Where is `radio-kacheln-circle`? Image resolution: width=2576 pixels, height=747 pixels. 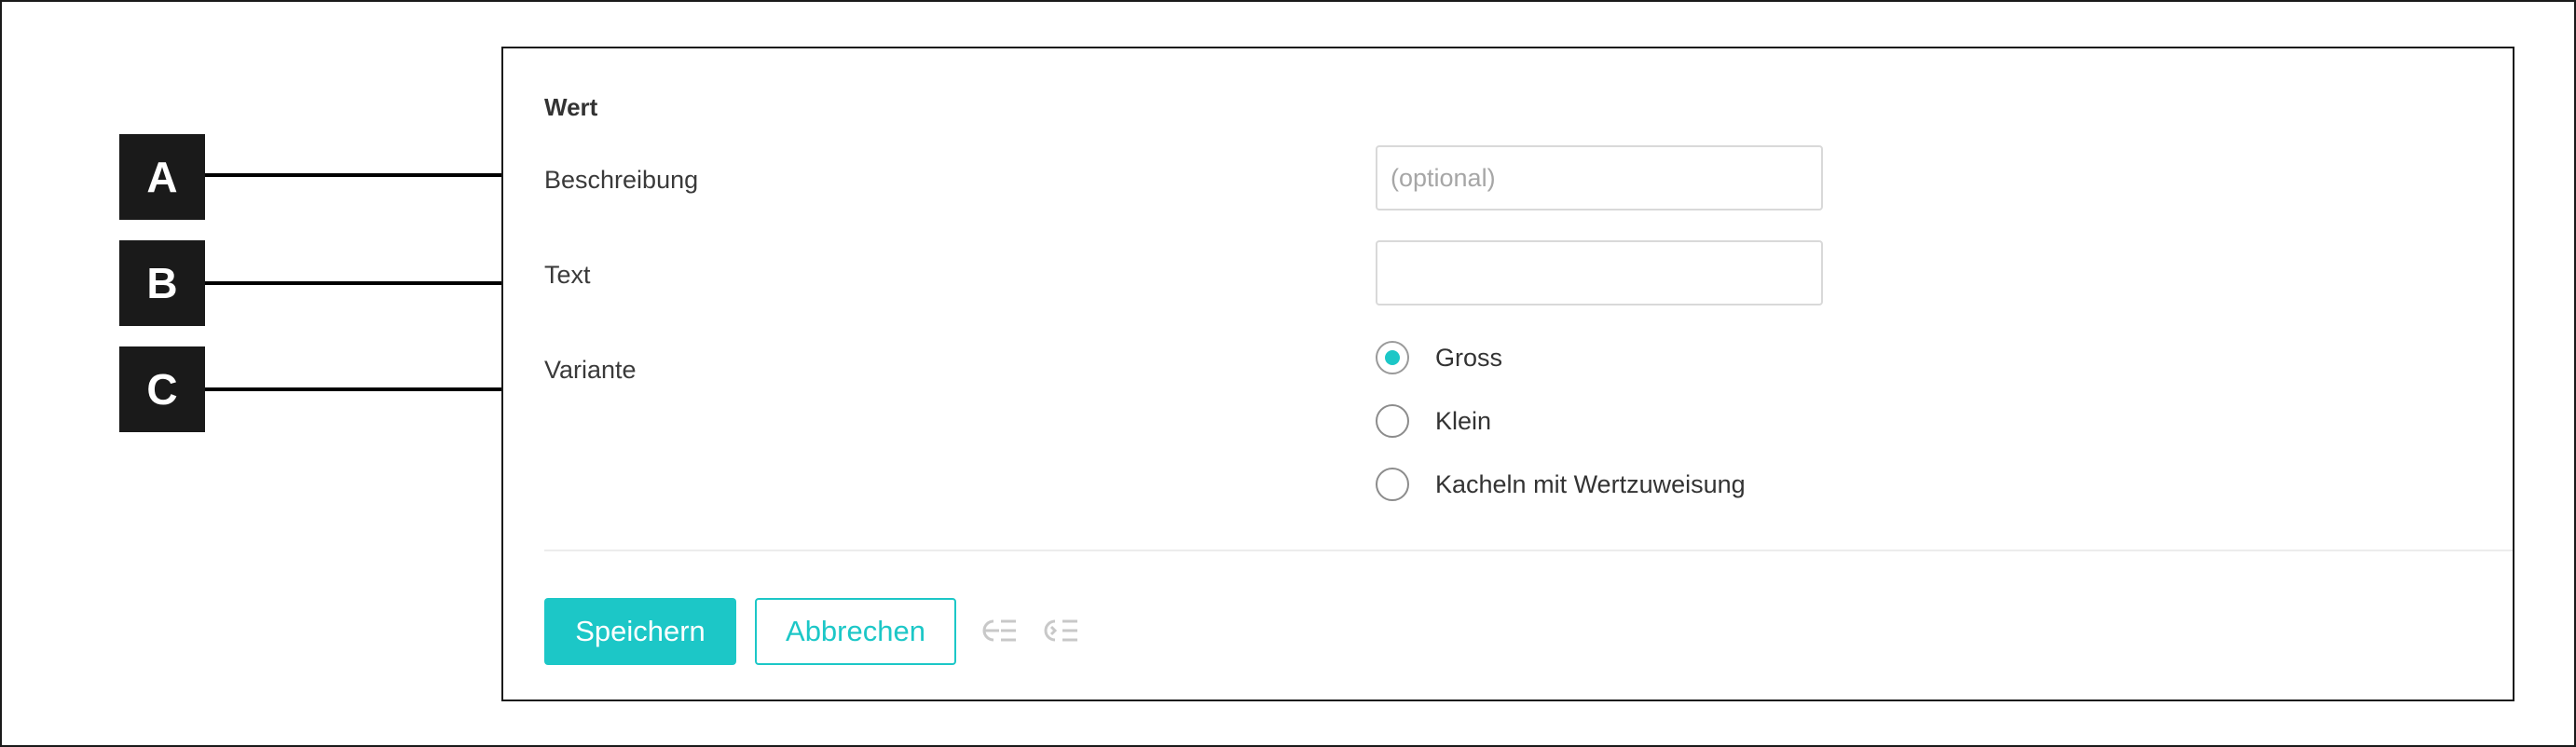
radio-kacheln-circle is located at coordinates (1392, 484).